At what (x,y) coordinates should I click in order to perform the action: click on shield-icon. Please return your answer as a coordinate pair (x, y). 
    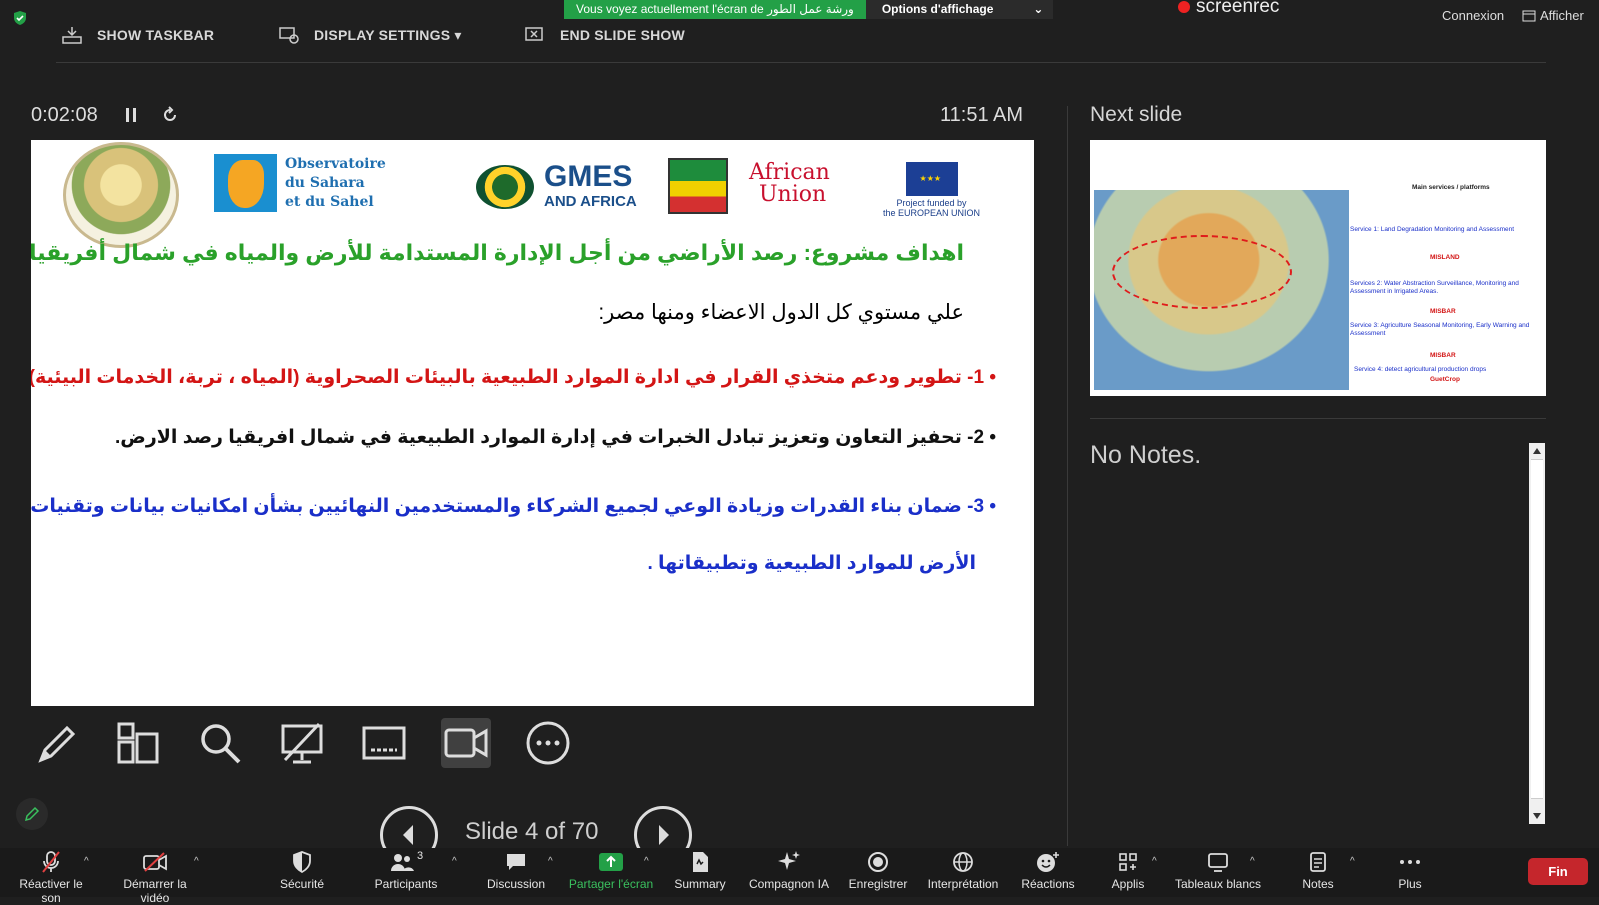
    Looking at the image, I should click on (302, 862).